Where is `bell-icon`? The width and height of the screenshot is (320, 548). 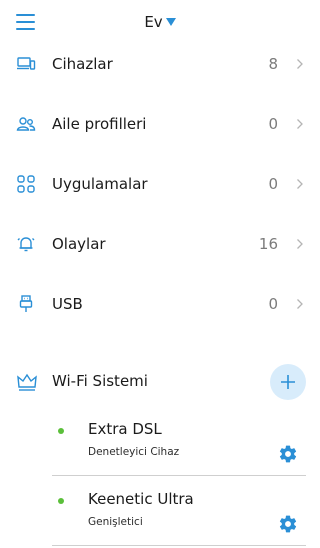 bell-icon is located at coordinates (26, 244).